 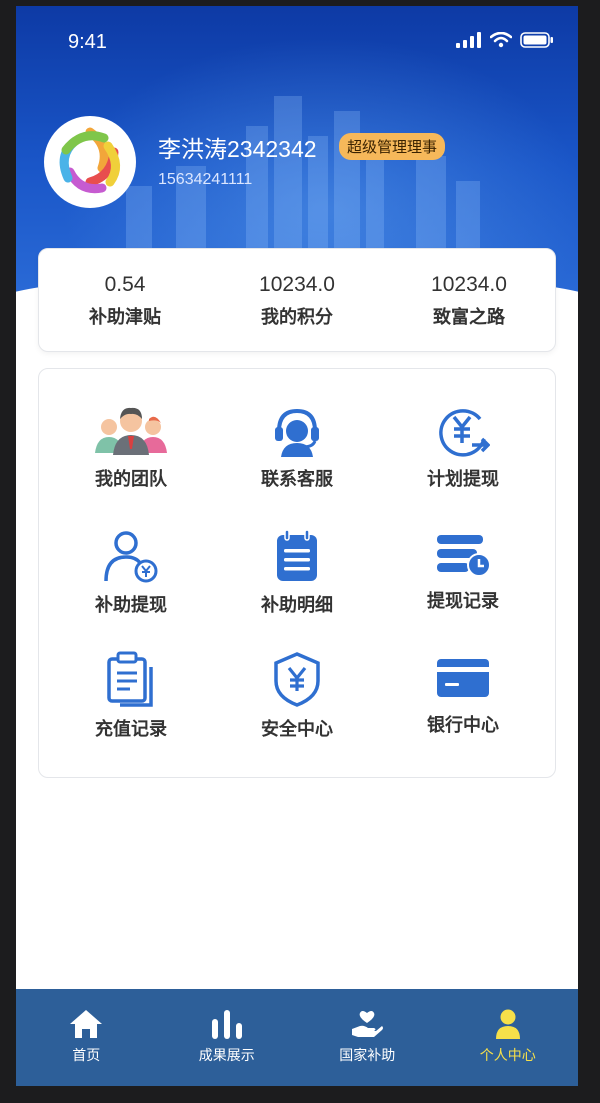 What do you see at coordinates (131, 557) in the screenshot?
I see `user-yuan-icon` at bounding box center [131, 557].